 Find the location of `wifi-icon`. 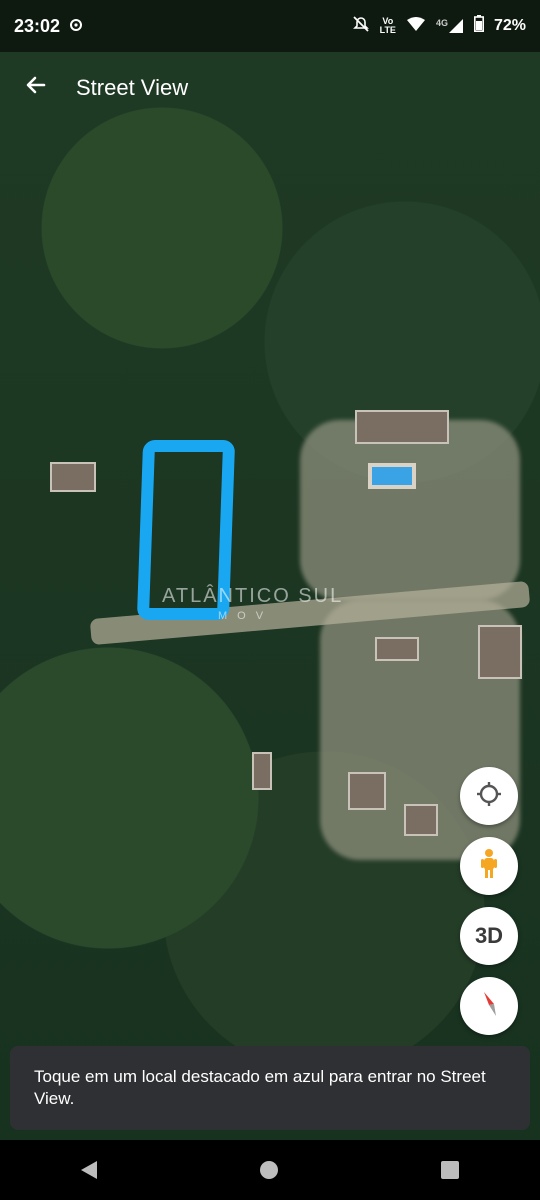

wifi-icon is located at coordinates (416, 26).